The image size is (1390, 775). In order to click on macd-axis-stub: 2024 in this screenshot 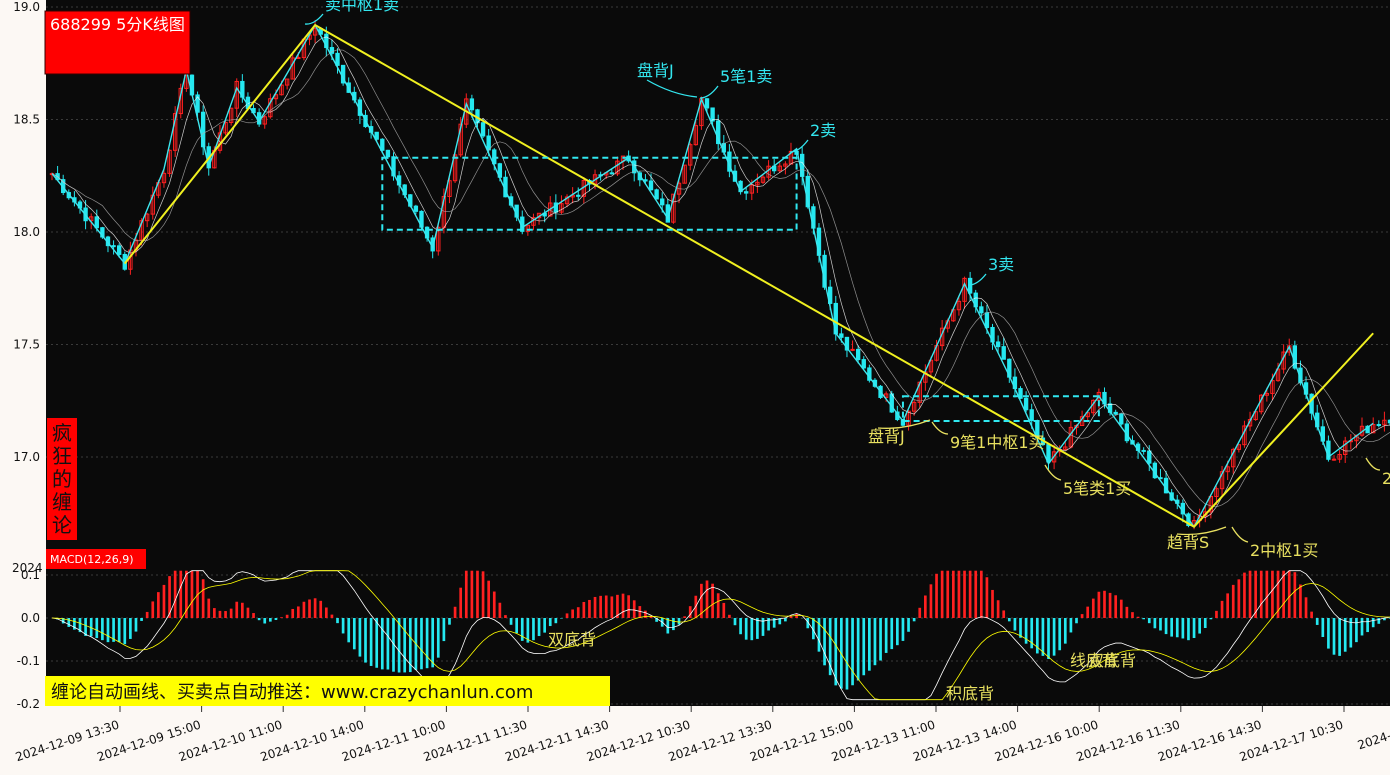, I will do `click(27, 568)`.